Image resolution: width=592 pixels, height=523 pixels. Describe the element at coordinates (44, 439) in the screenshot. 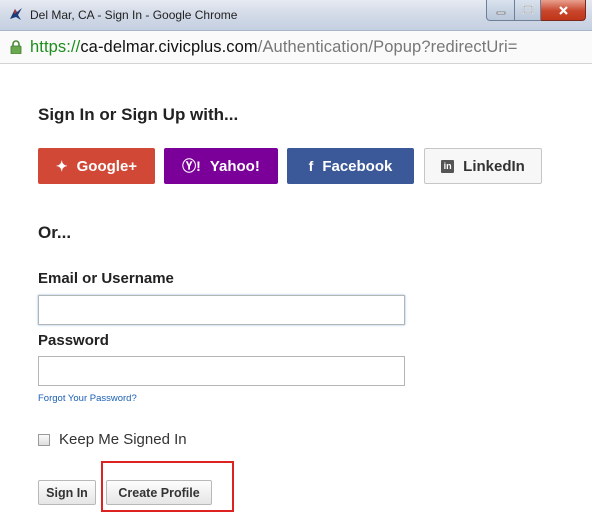

I see `keep-signed-in-checkbox` at that location.